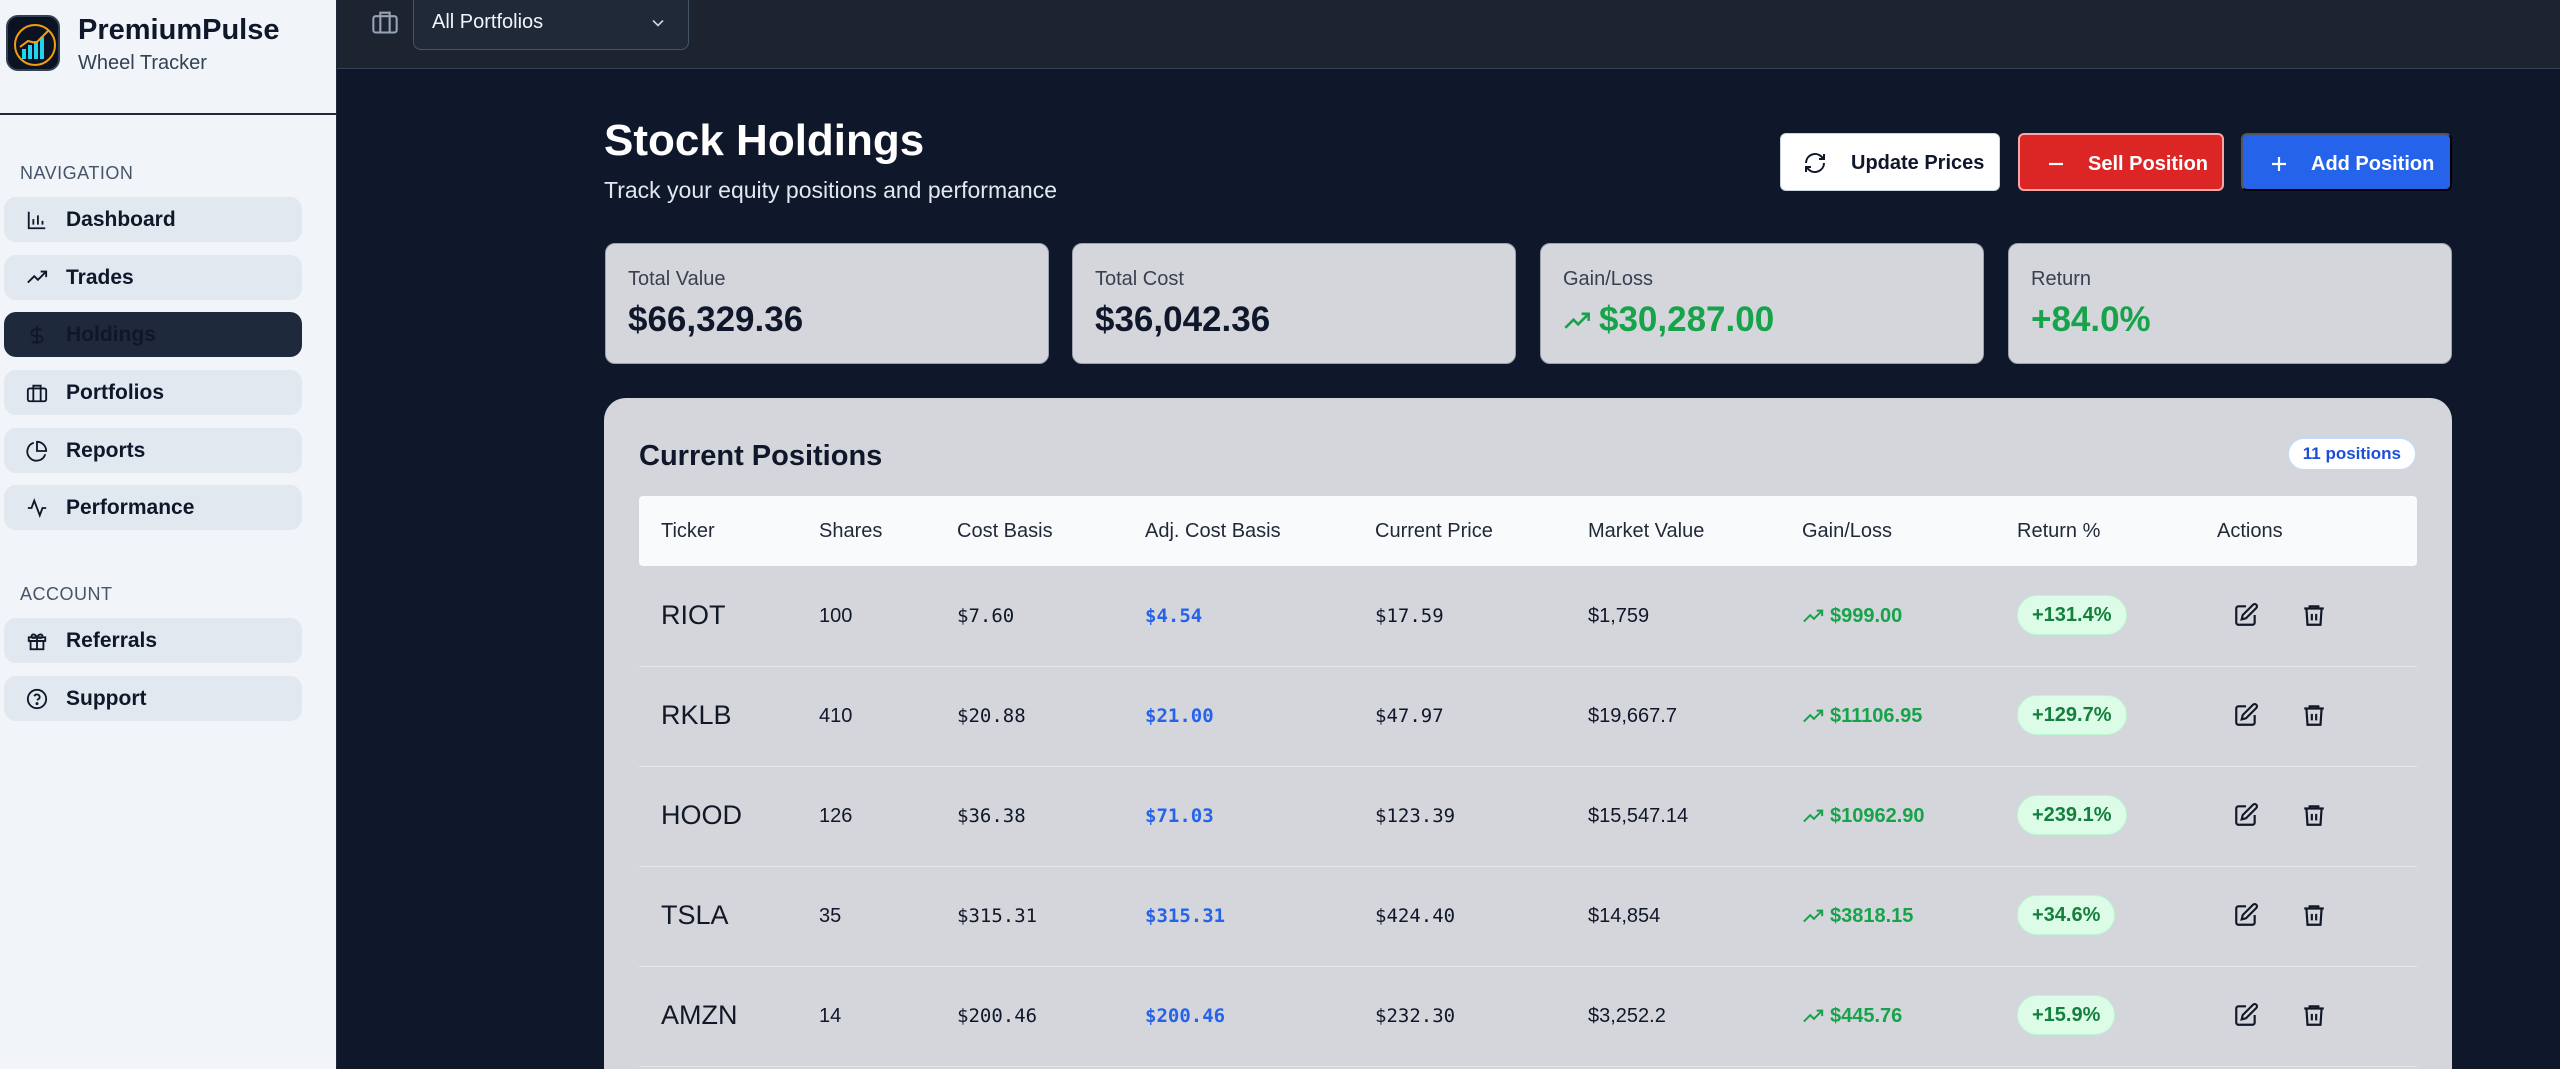 The image size is (2560, 1069). I want to click on sidebar-item-dashboard: Dashboard, so click(153, 219).